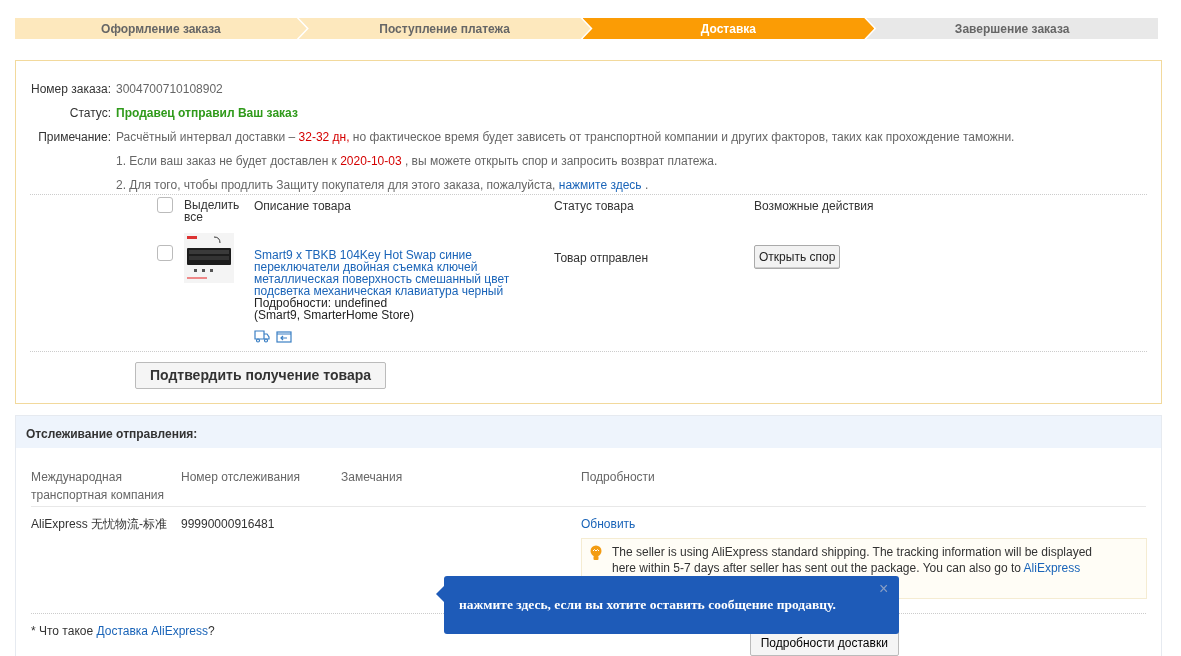 The height and width of the screenshot is (656, 1181). I want to click on column-header: Замечания, so click(372, 477).